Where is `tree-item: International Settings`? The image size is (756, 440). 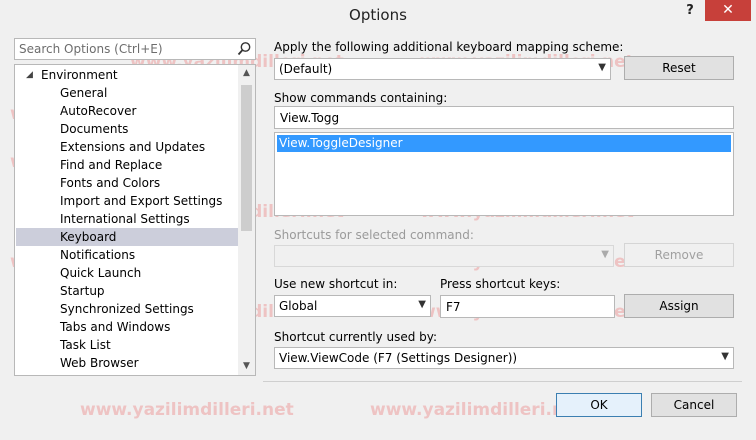
tree-item: International Settings is located at coordinates (127, 219).